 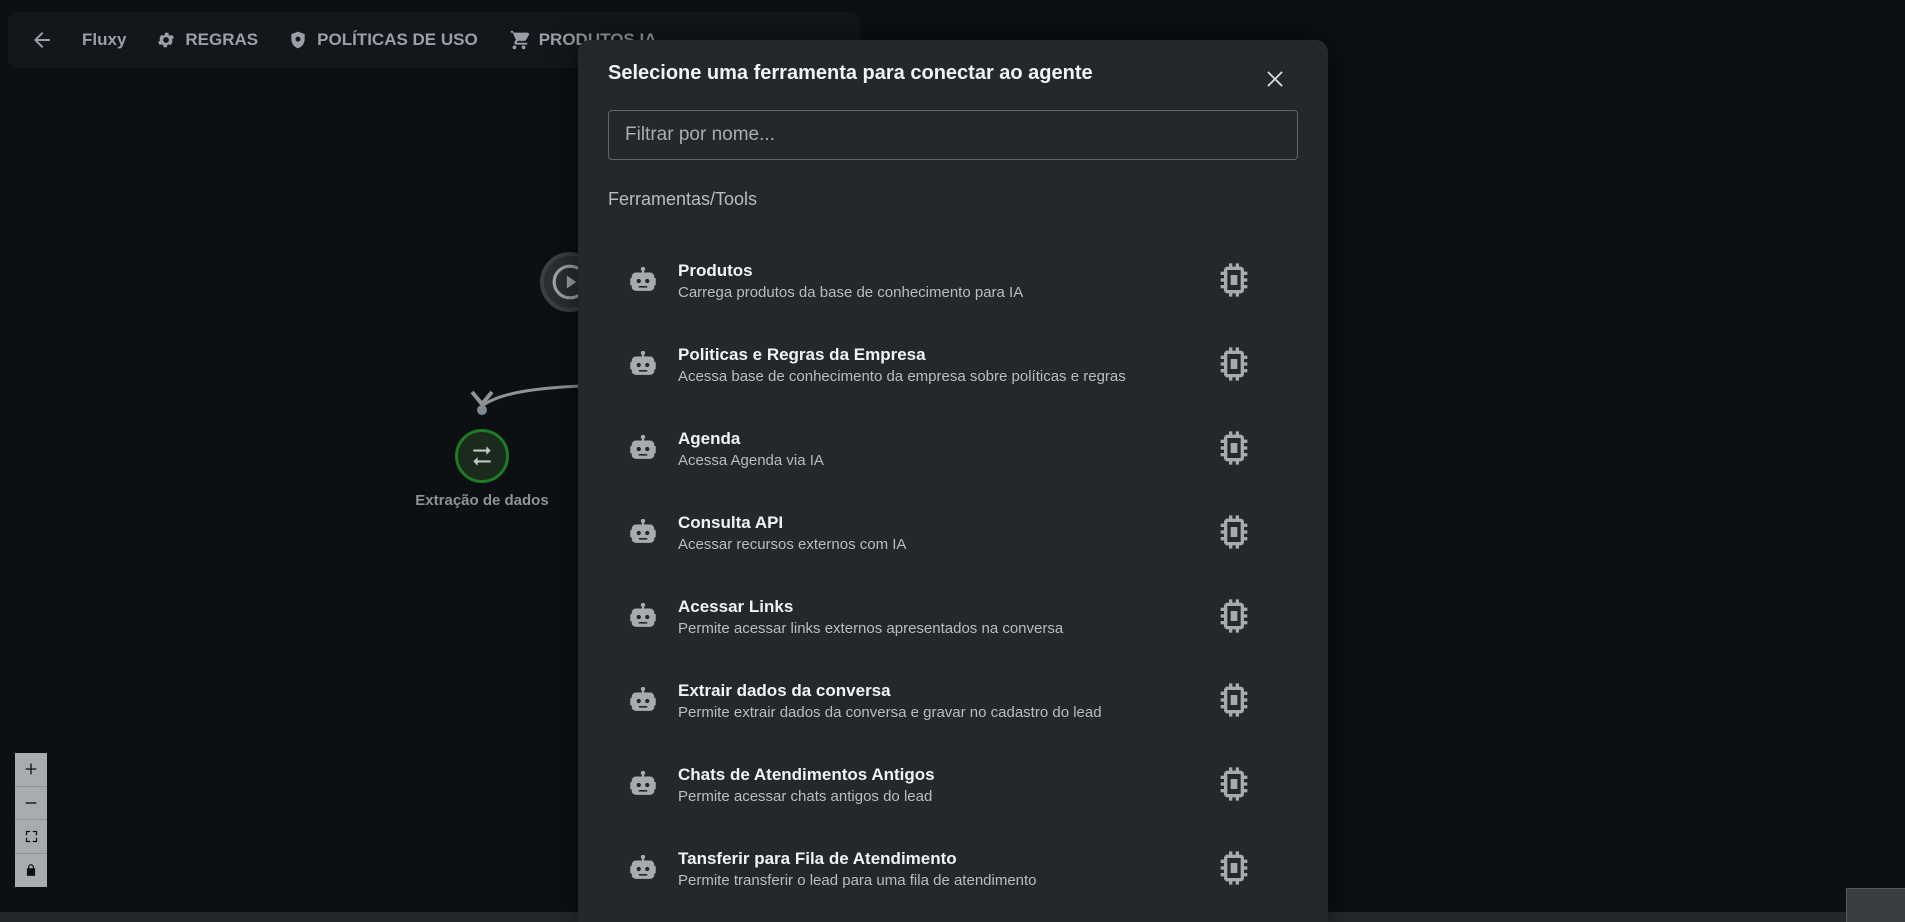 I want to click on swap-icon, so click(x=482, y=456).